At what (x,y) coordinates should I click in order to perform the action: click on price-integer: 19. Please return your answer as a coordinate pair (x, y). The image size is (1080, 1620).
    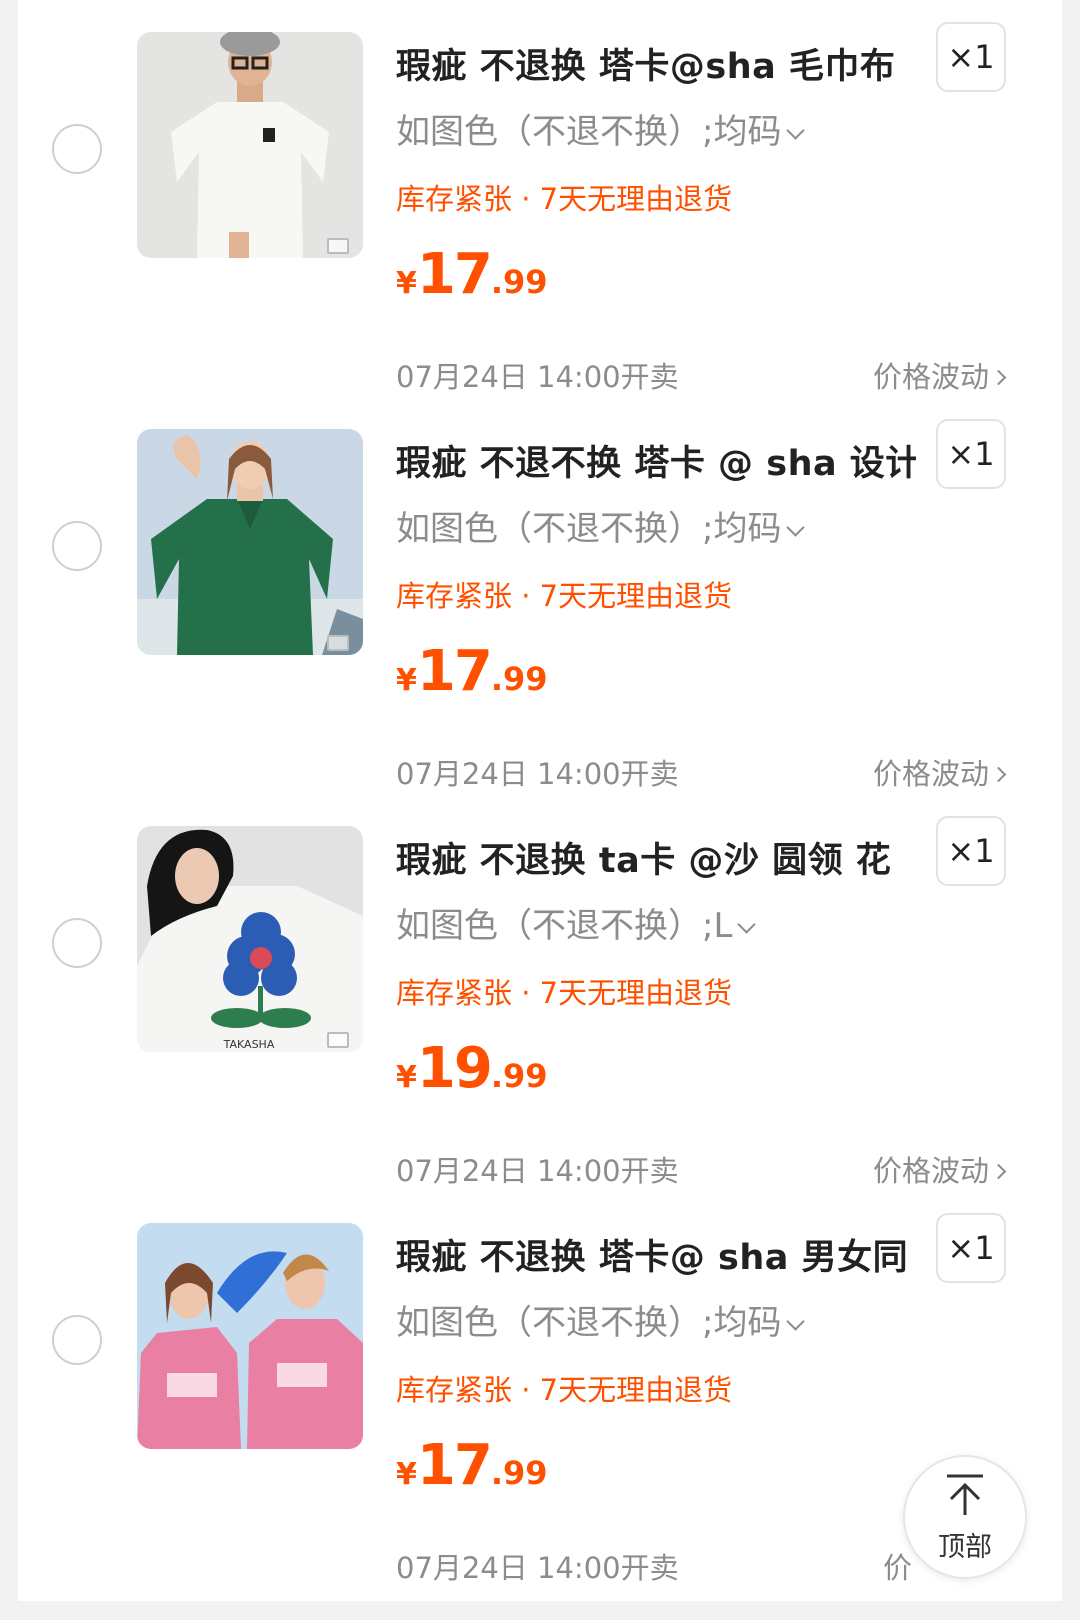
    Looking at the image, I should click on (454, 1068).